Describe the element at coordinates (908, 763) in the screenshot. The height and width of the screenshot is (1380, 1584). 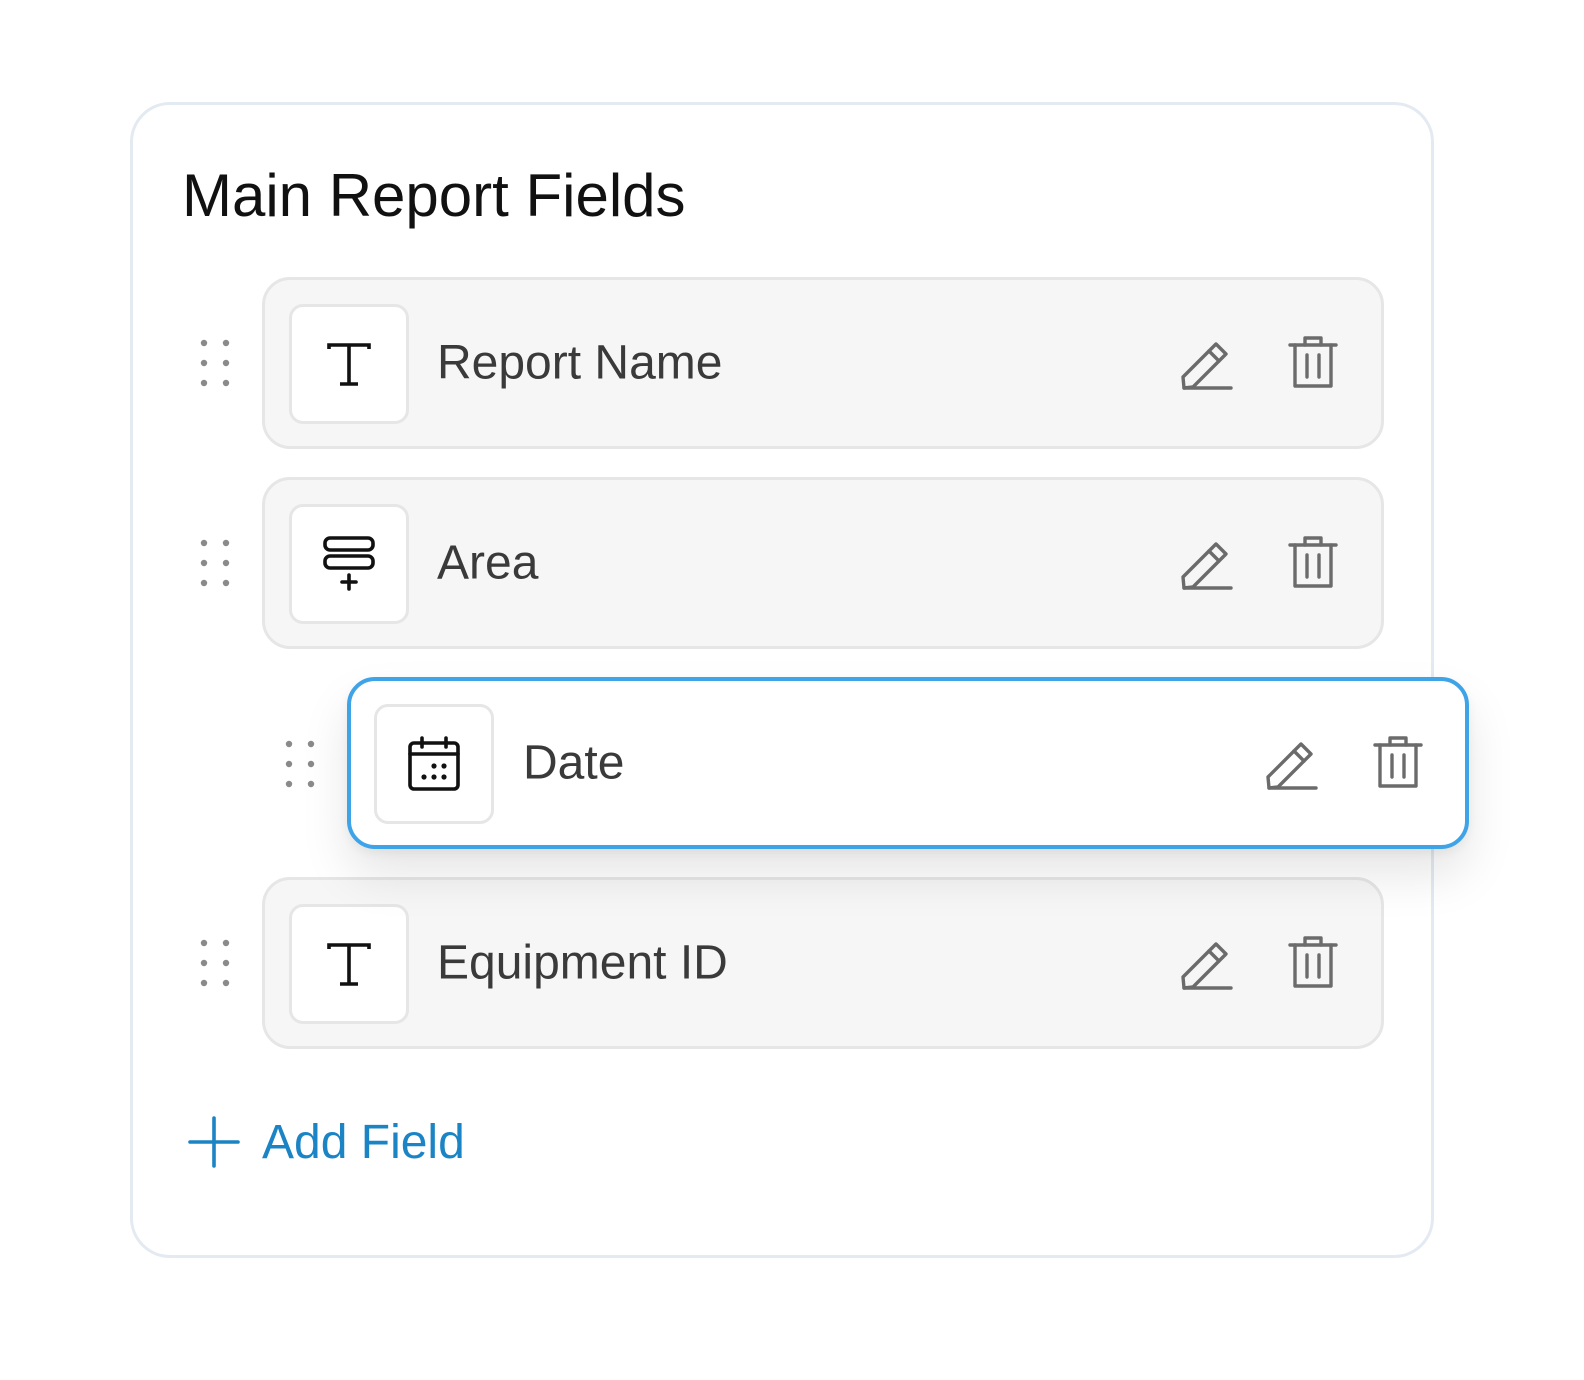
I see `field-row-date: Date` at that location.